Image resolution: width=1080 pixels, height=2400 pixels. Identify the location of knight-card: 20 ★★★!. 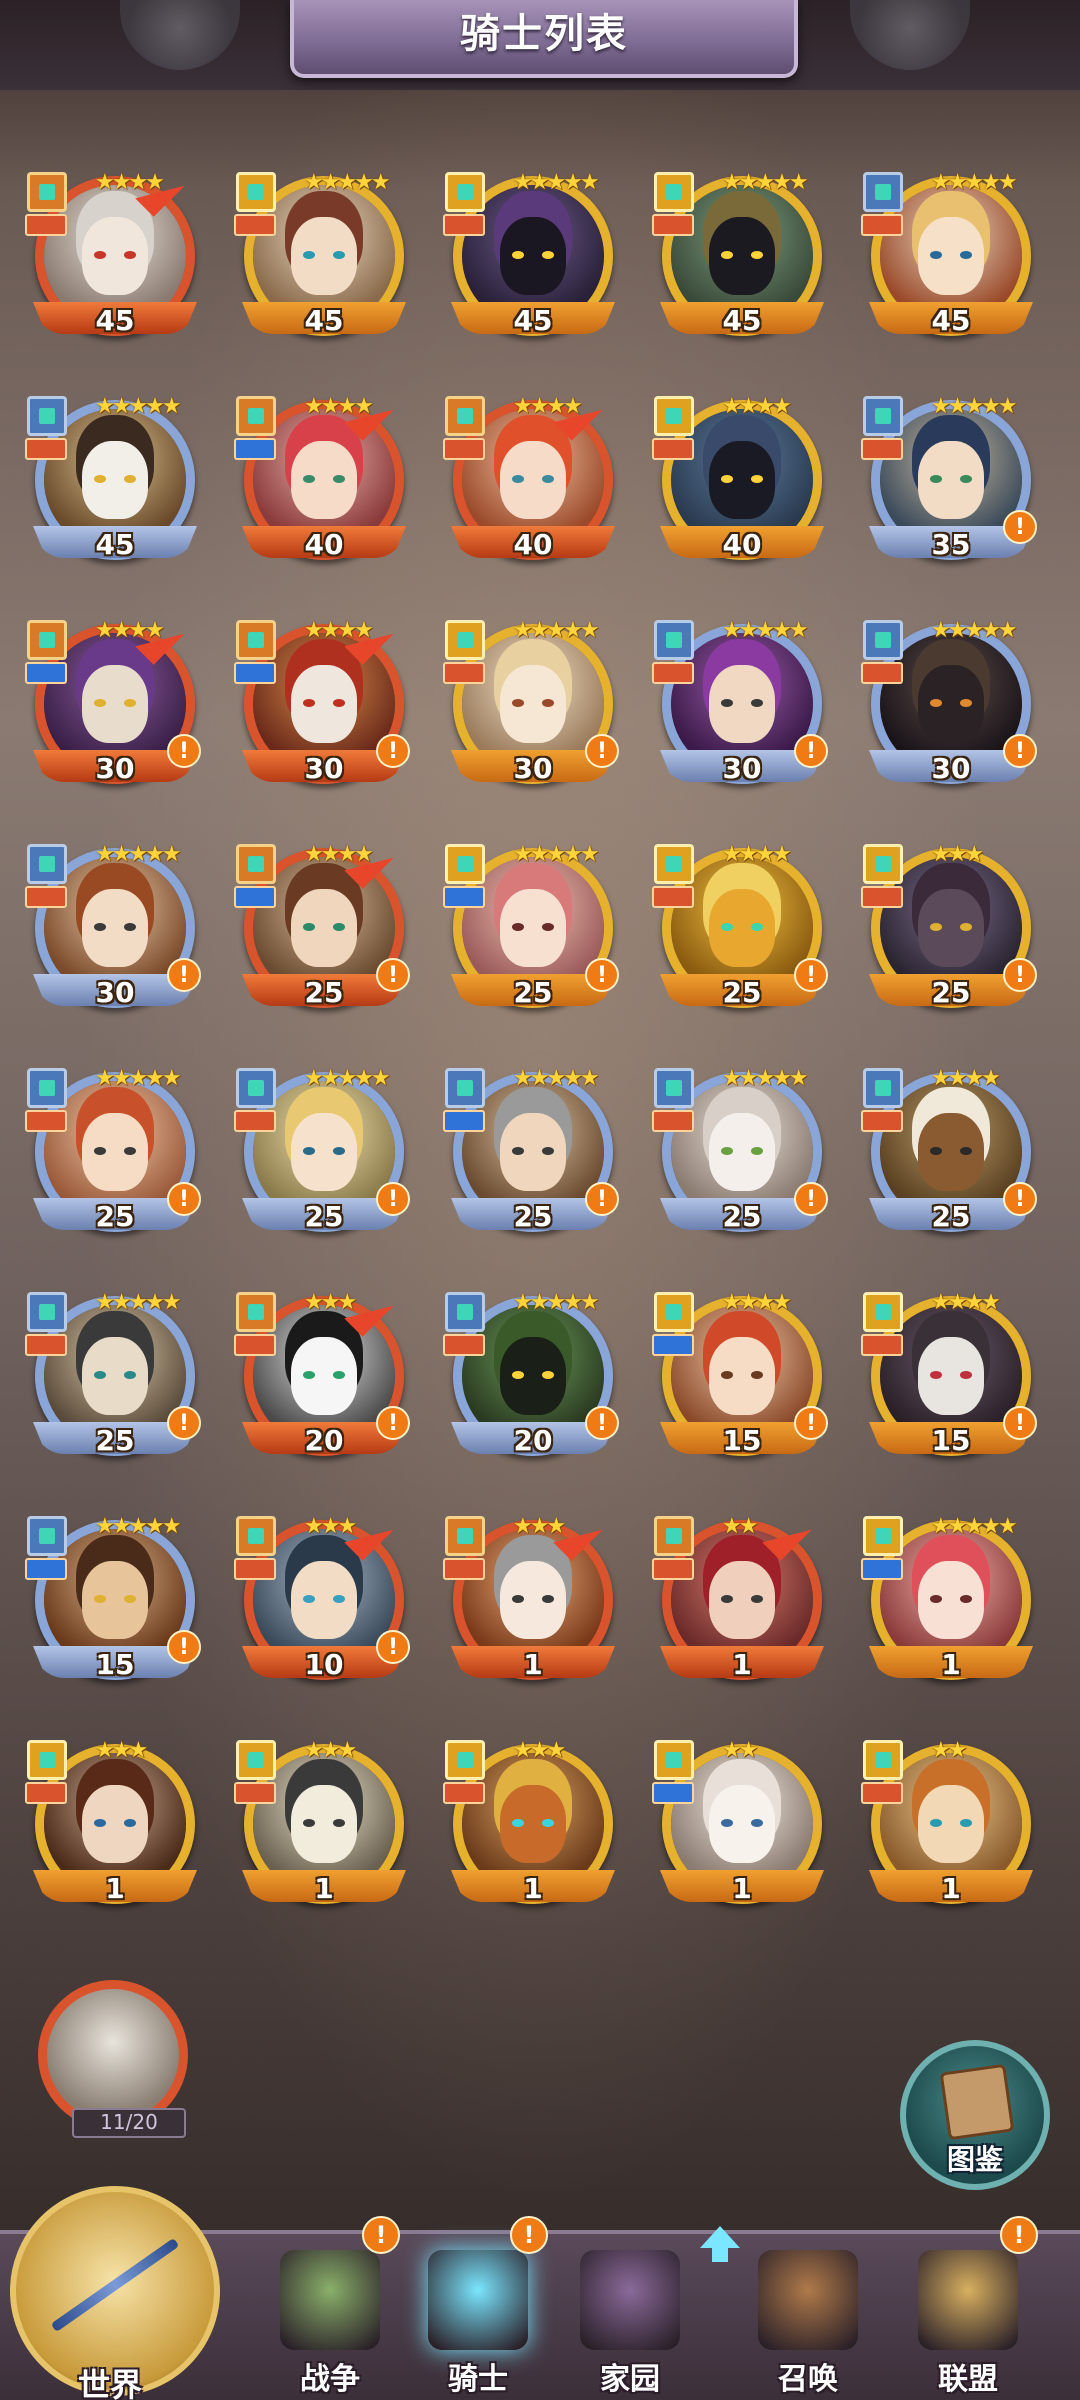
(324, 1378).